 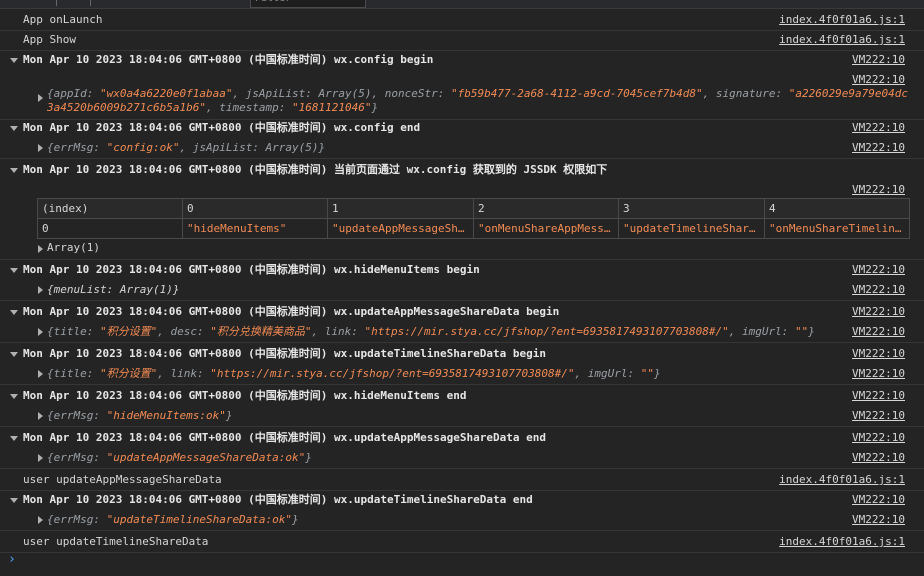 I want to click on log-message: App onLaunch, so click(x=63, y=19).